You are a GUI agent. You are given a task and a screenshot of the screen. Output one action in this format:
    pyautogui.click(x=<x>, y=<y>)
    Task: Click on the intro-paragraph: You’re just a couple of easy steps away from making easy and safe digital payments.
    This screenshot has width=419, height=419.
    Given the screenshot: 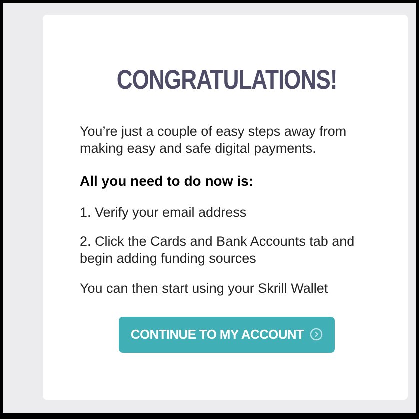 What is the action you would take?
    pyautogui.click(x=214, y=139)
    